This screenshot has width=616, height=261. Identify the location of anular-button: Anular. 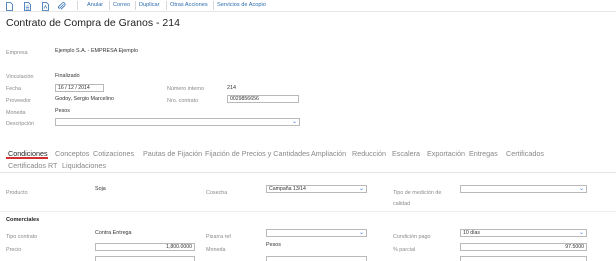
(95, 5).